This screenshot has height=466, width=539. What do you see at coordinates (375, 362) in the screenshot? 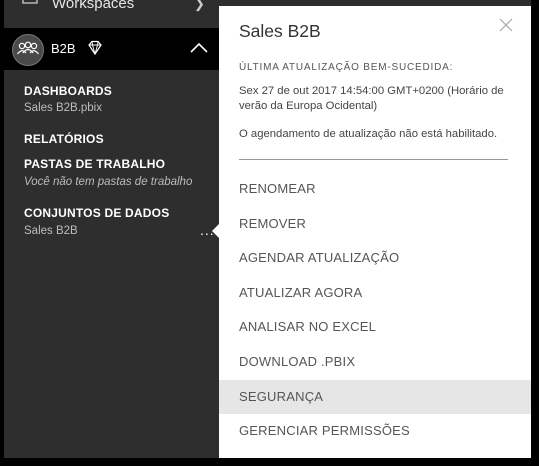
I see `menu-item-download-pbix: DOWNLOAD .PBIX` at bounding box center [375, 362].